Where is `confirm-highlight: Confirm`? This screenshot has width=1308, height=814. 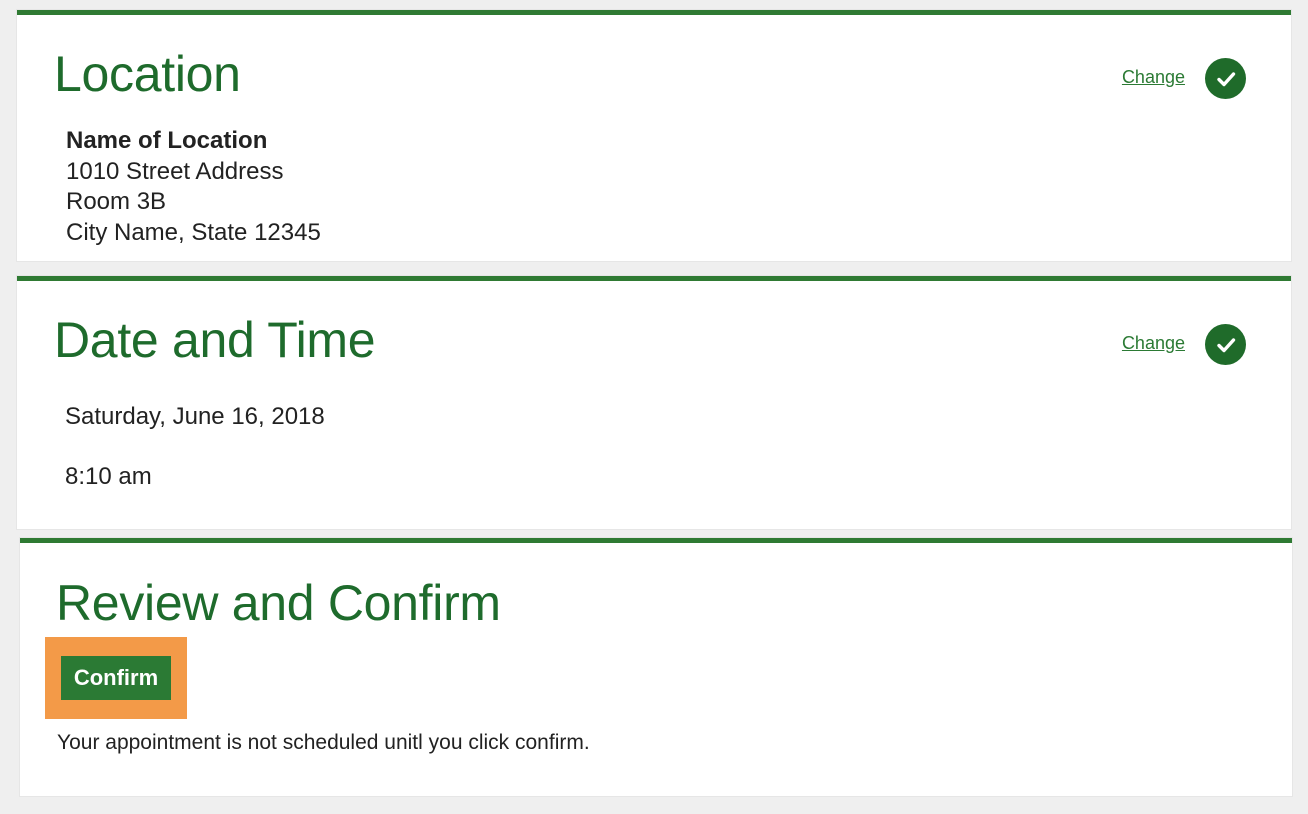
confirm-highlight: Confirm is located at coordinates (116, 678).